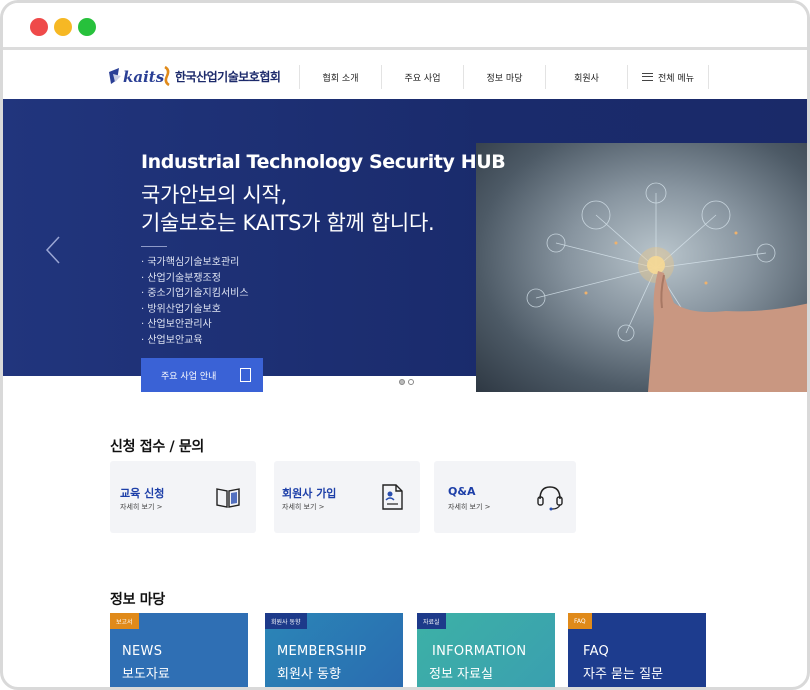 The width and height of the screenshot is (810, 690). Describe the element at coordinates (137, 600) in the screenshot. I see `info-section-title: 정보 마당` at that location.